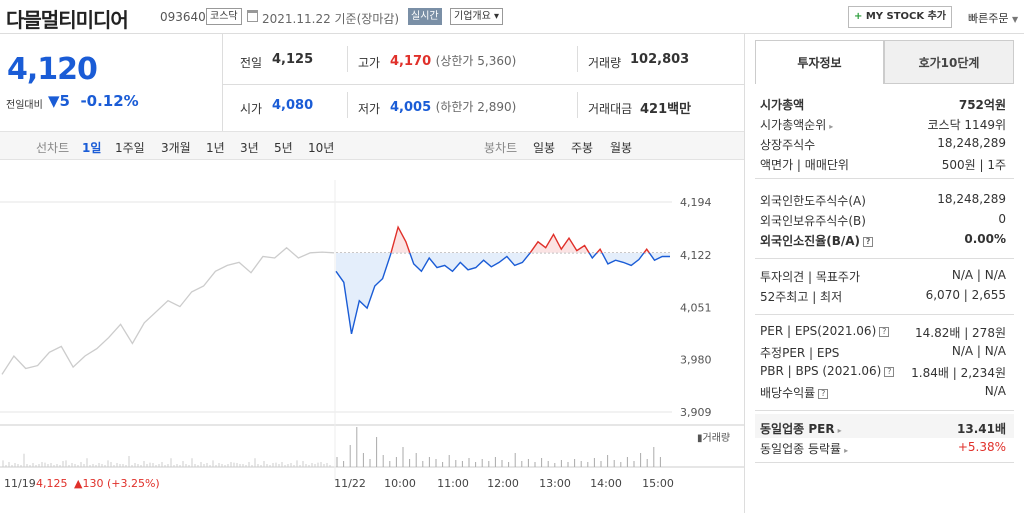  Describe the element at coordinates (827, 371) in the screenshot. I see `info-label: PBR | BPS (2021.06)?` at that location.